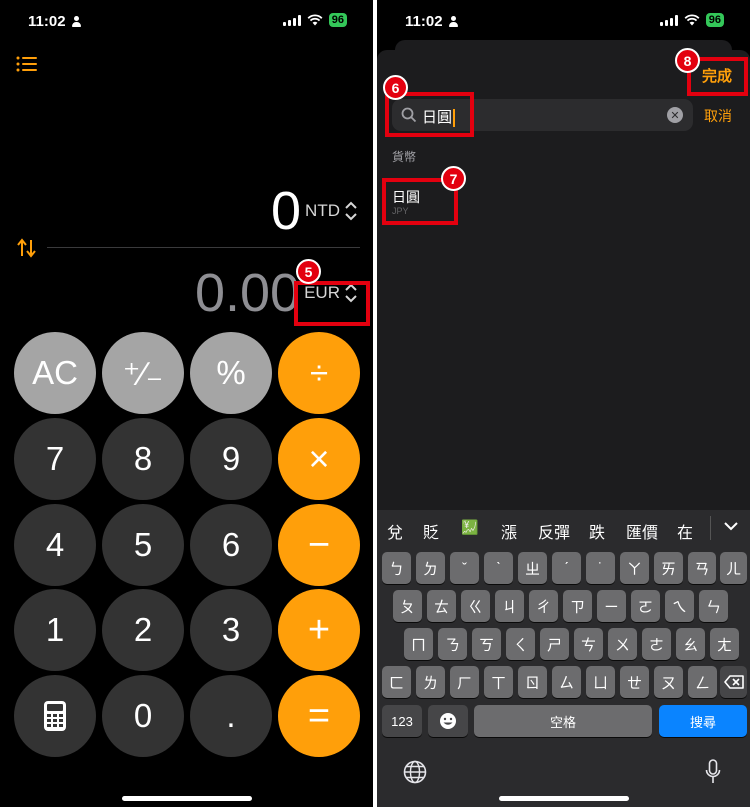  What do you see at coordinates (668, 682) in the screenshot?
I see `key: ㄡ` at bounding box center [668, 682].